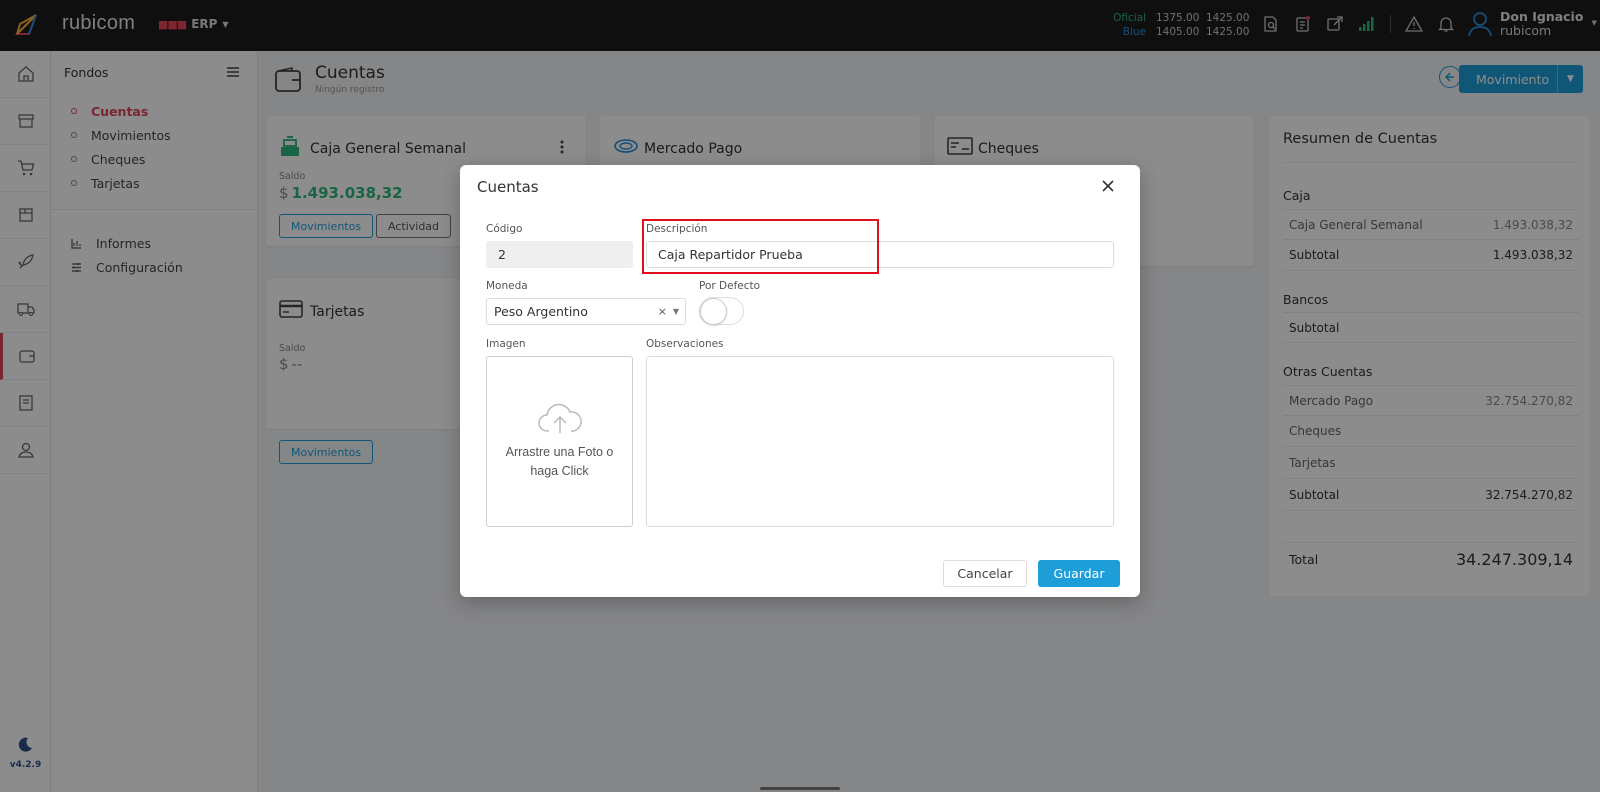 This screenshot has width=1600, height=792. I want to click on dropzone-text: Arrastre una Foto o haga Click, so click(559, 461).